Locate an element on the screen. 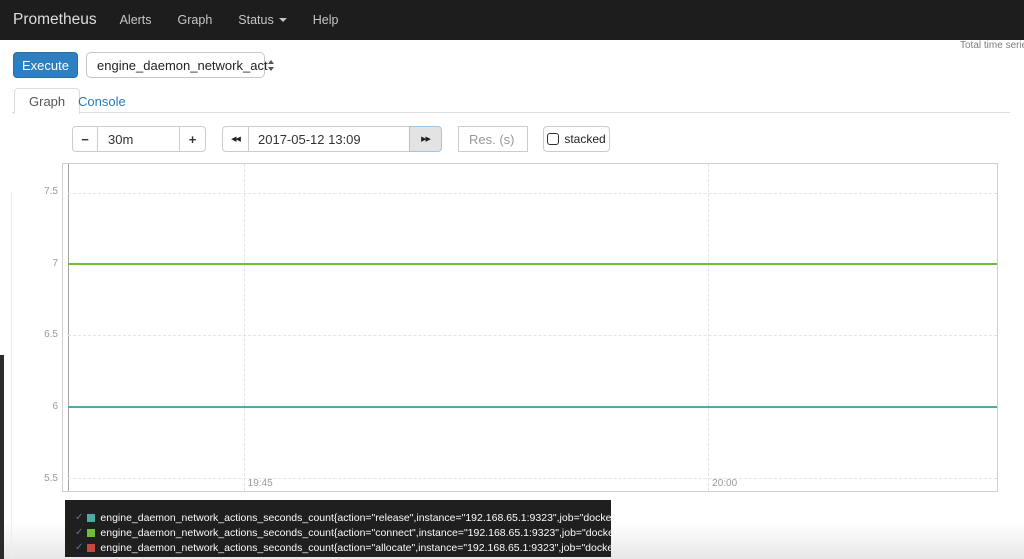 The image size is (1024, 559). select-stepper-icon is located at coordinates (270, 65).